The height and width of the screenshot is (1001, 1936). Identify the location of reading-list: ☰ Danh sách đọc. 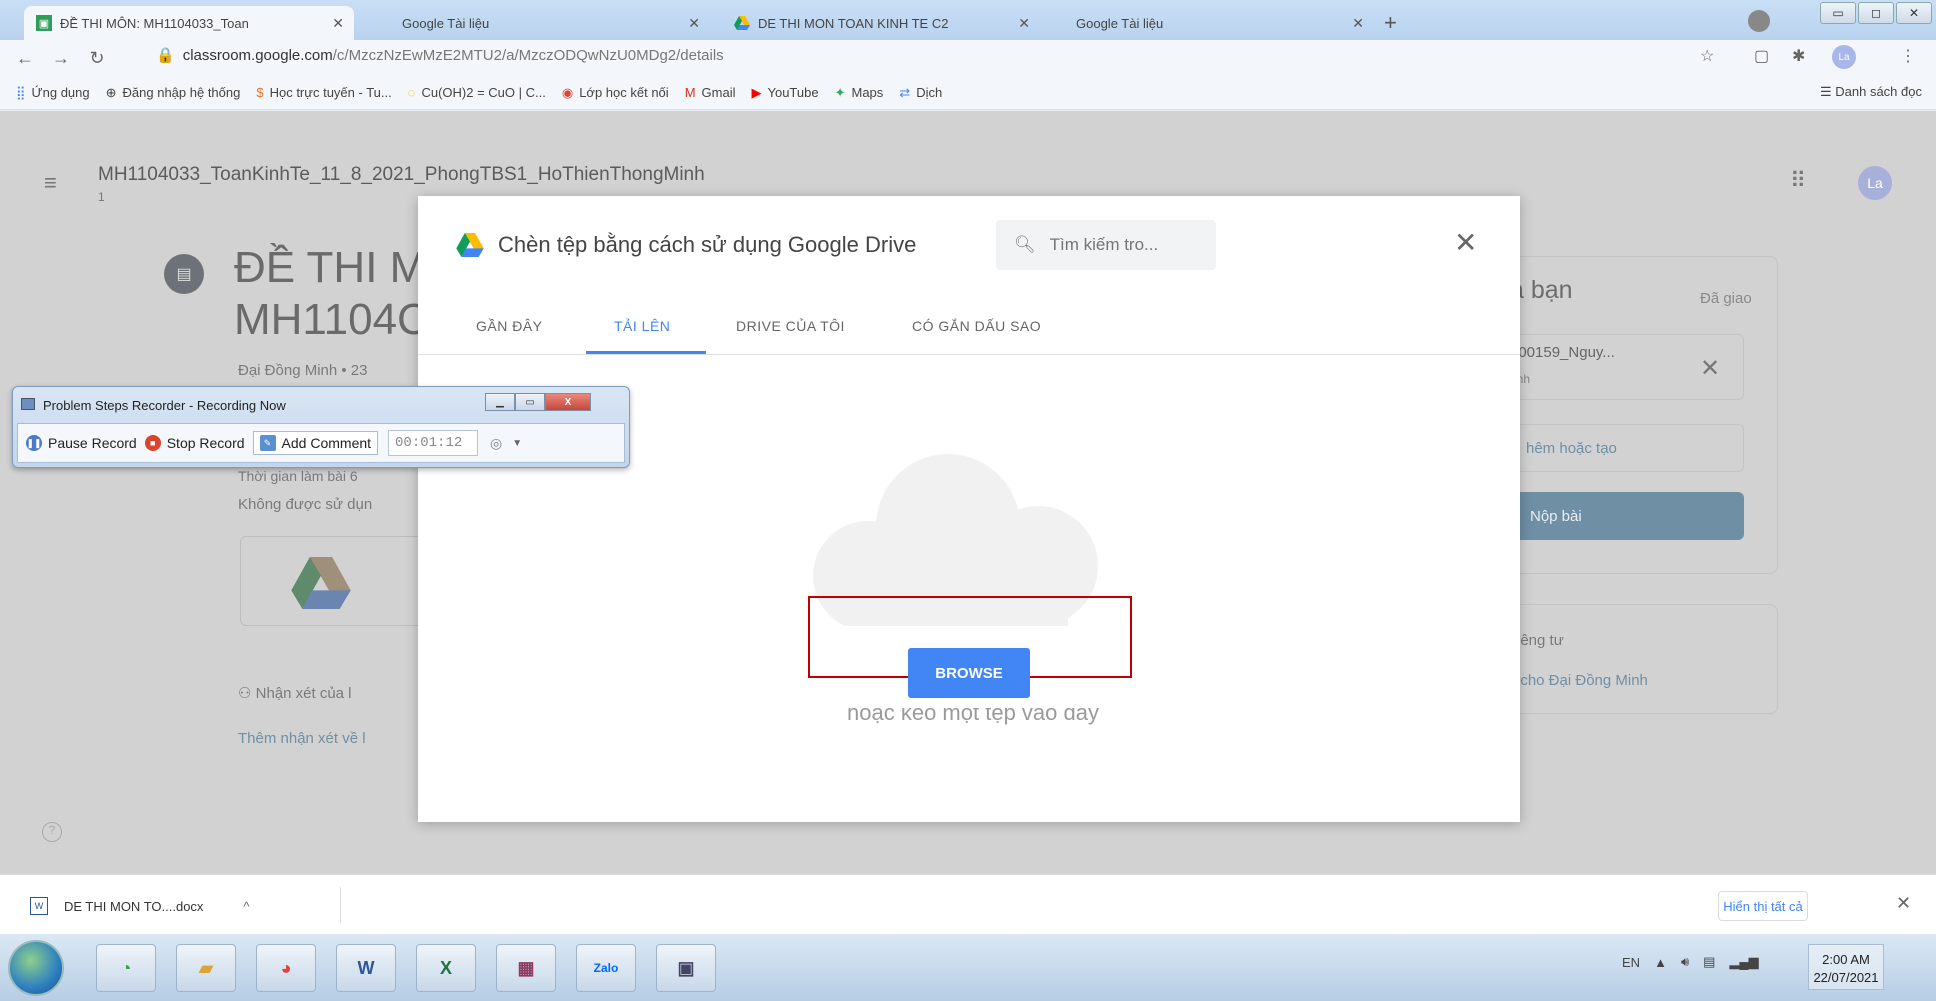
(1871, 92).